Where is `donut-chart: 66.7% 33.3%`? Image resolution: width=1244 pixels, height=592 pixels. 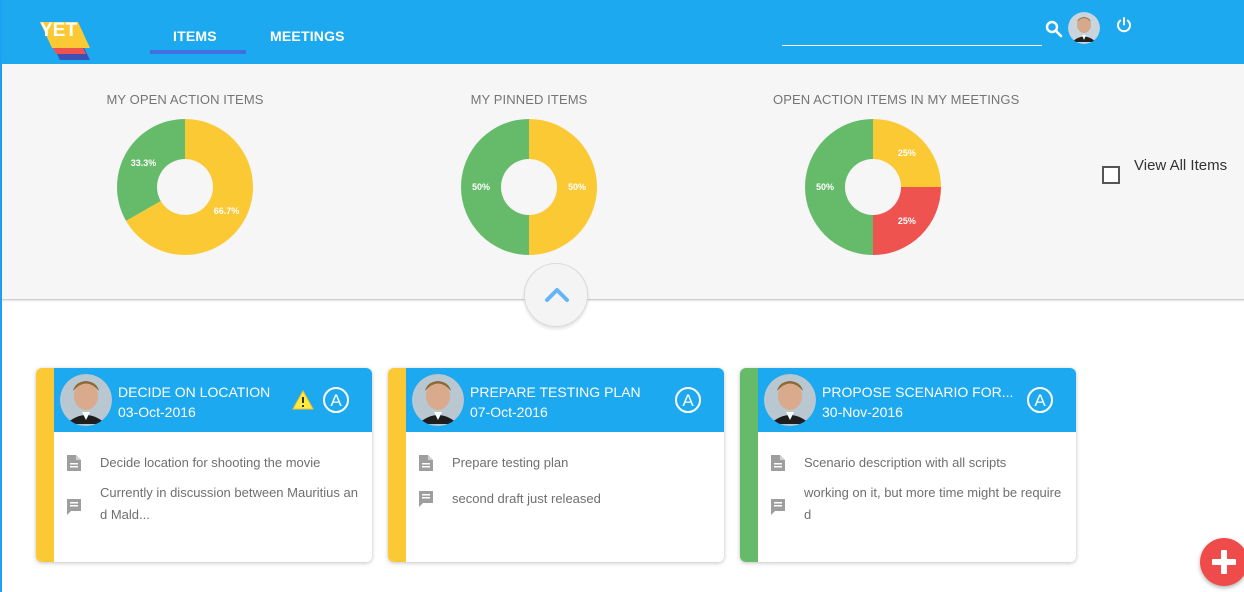
donut-chart: 66.7% 33.3% is located at coordinates (185, 187).